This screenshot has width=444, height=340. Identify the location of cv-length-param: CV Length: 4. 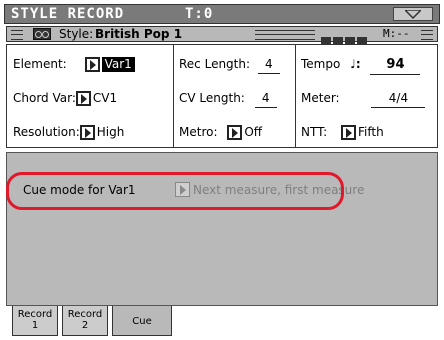
(228, 98).